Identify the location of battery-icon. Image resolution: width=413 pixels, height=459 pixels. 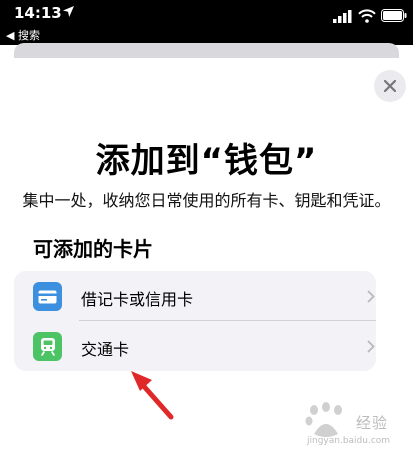
(394, 15).